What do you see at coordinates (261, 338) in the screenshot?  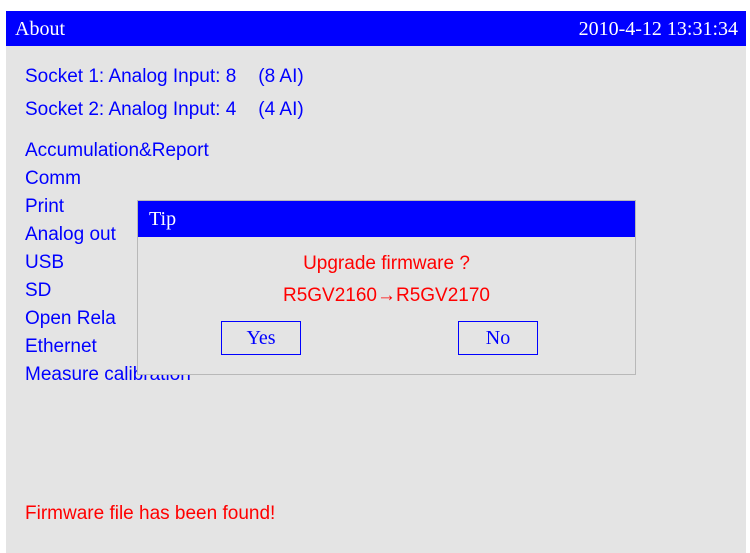 I see `yes-button: Yes` at bounding box center [261, 338].